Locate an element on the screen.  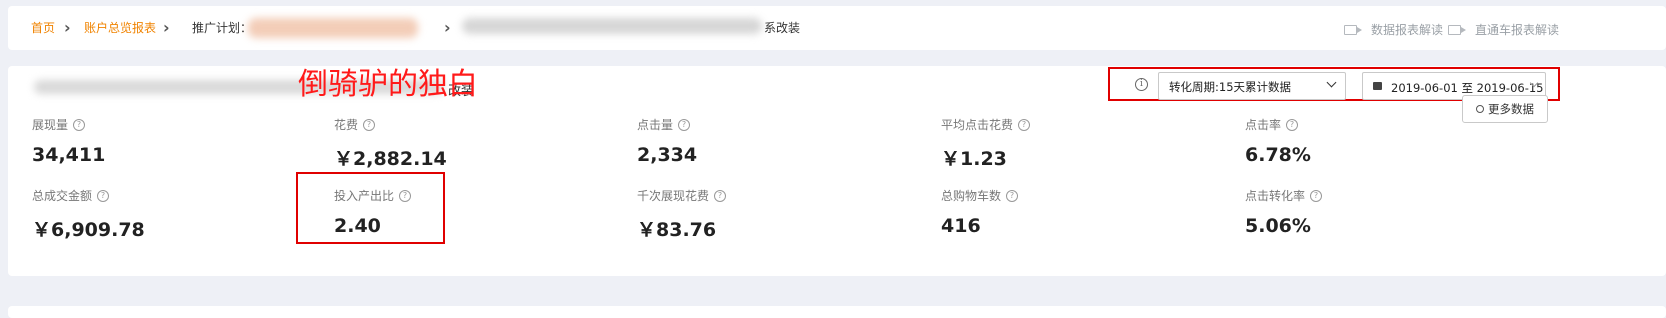
metric-label: 展现量 is located at coordinates (50, 125).